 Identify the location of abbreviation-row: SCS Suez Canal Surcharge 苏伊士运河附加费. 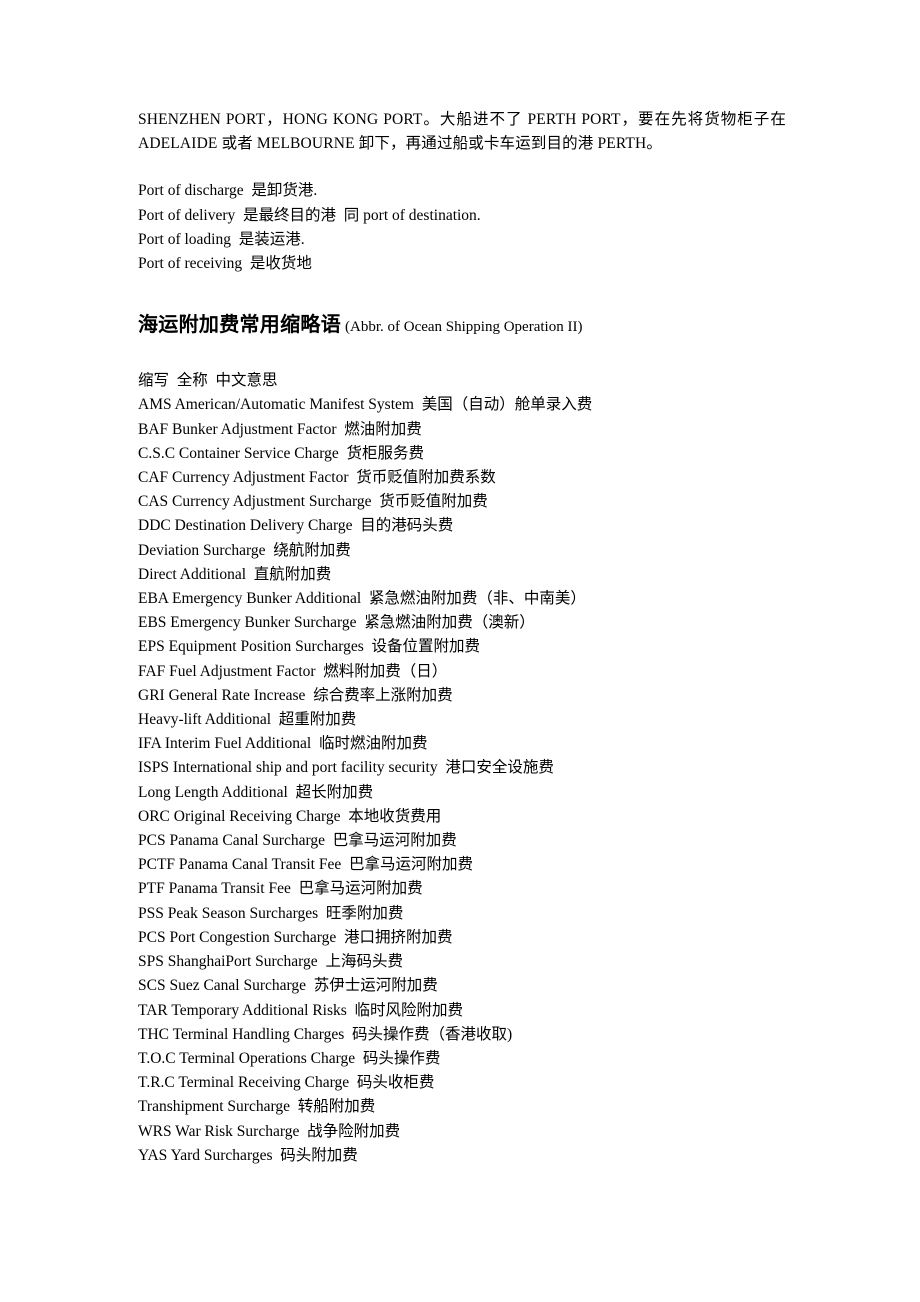
(288, 986).